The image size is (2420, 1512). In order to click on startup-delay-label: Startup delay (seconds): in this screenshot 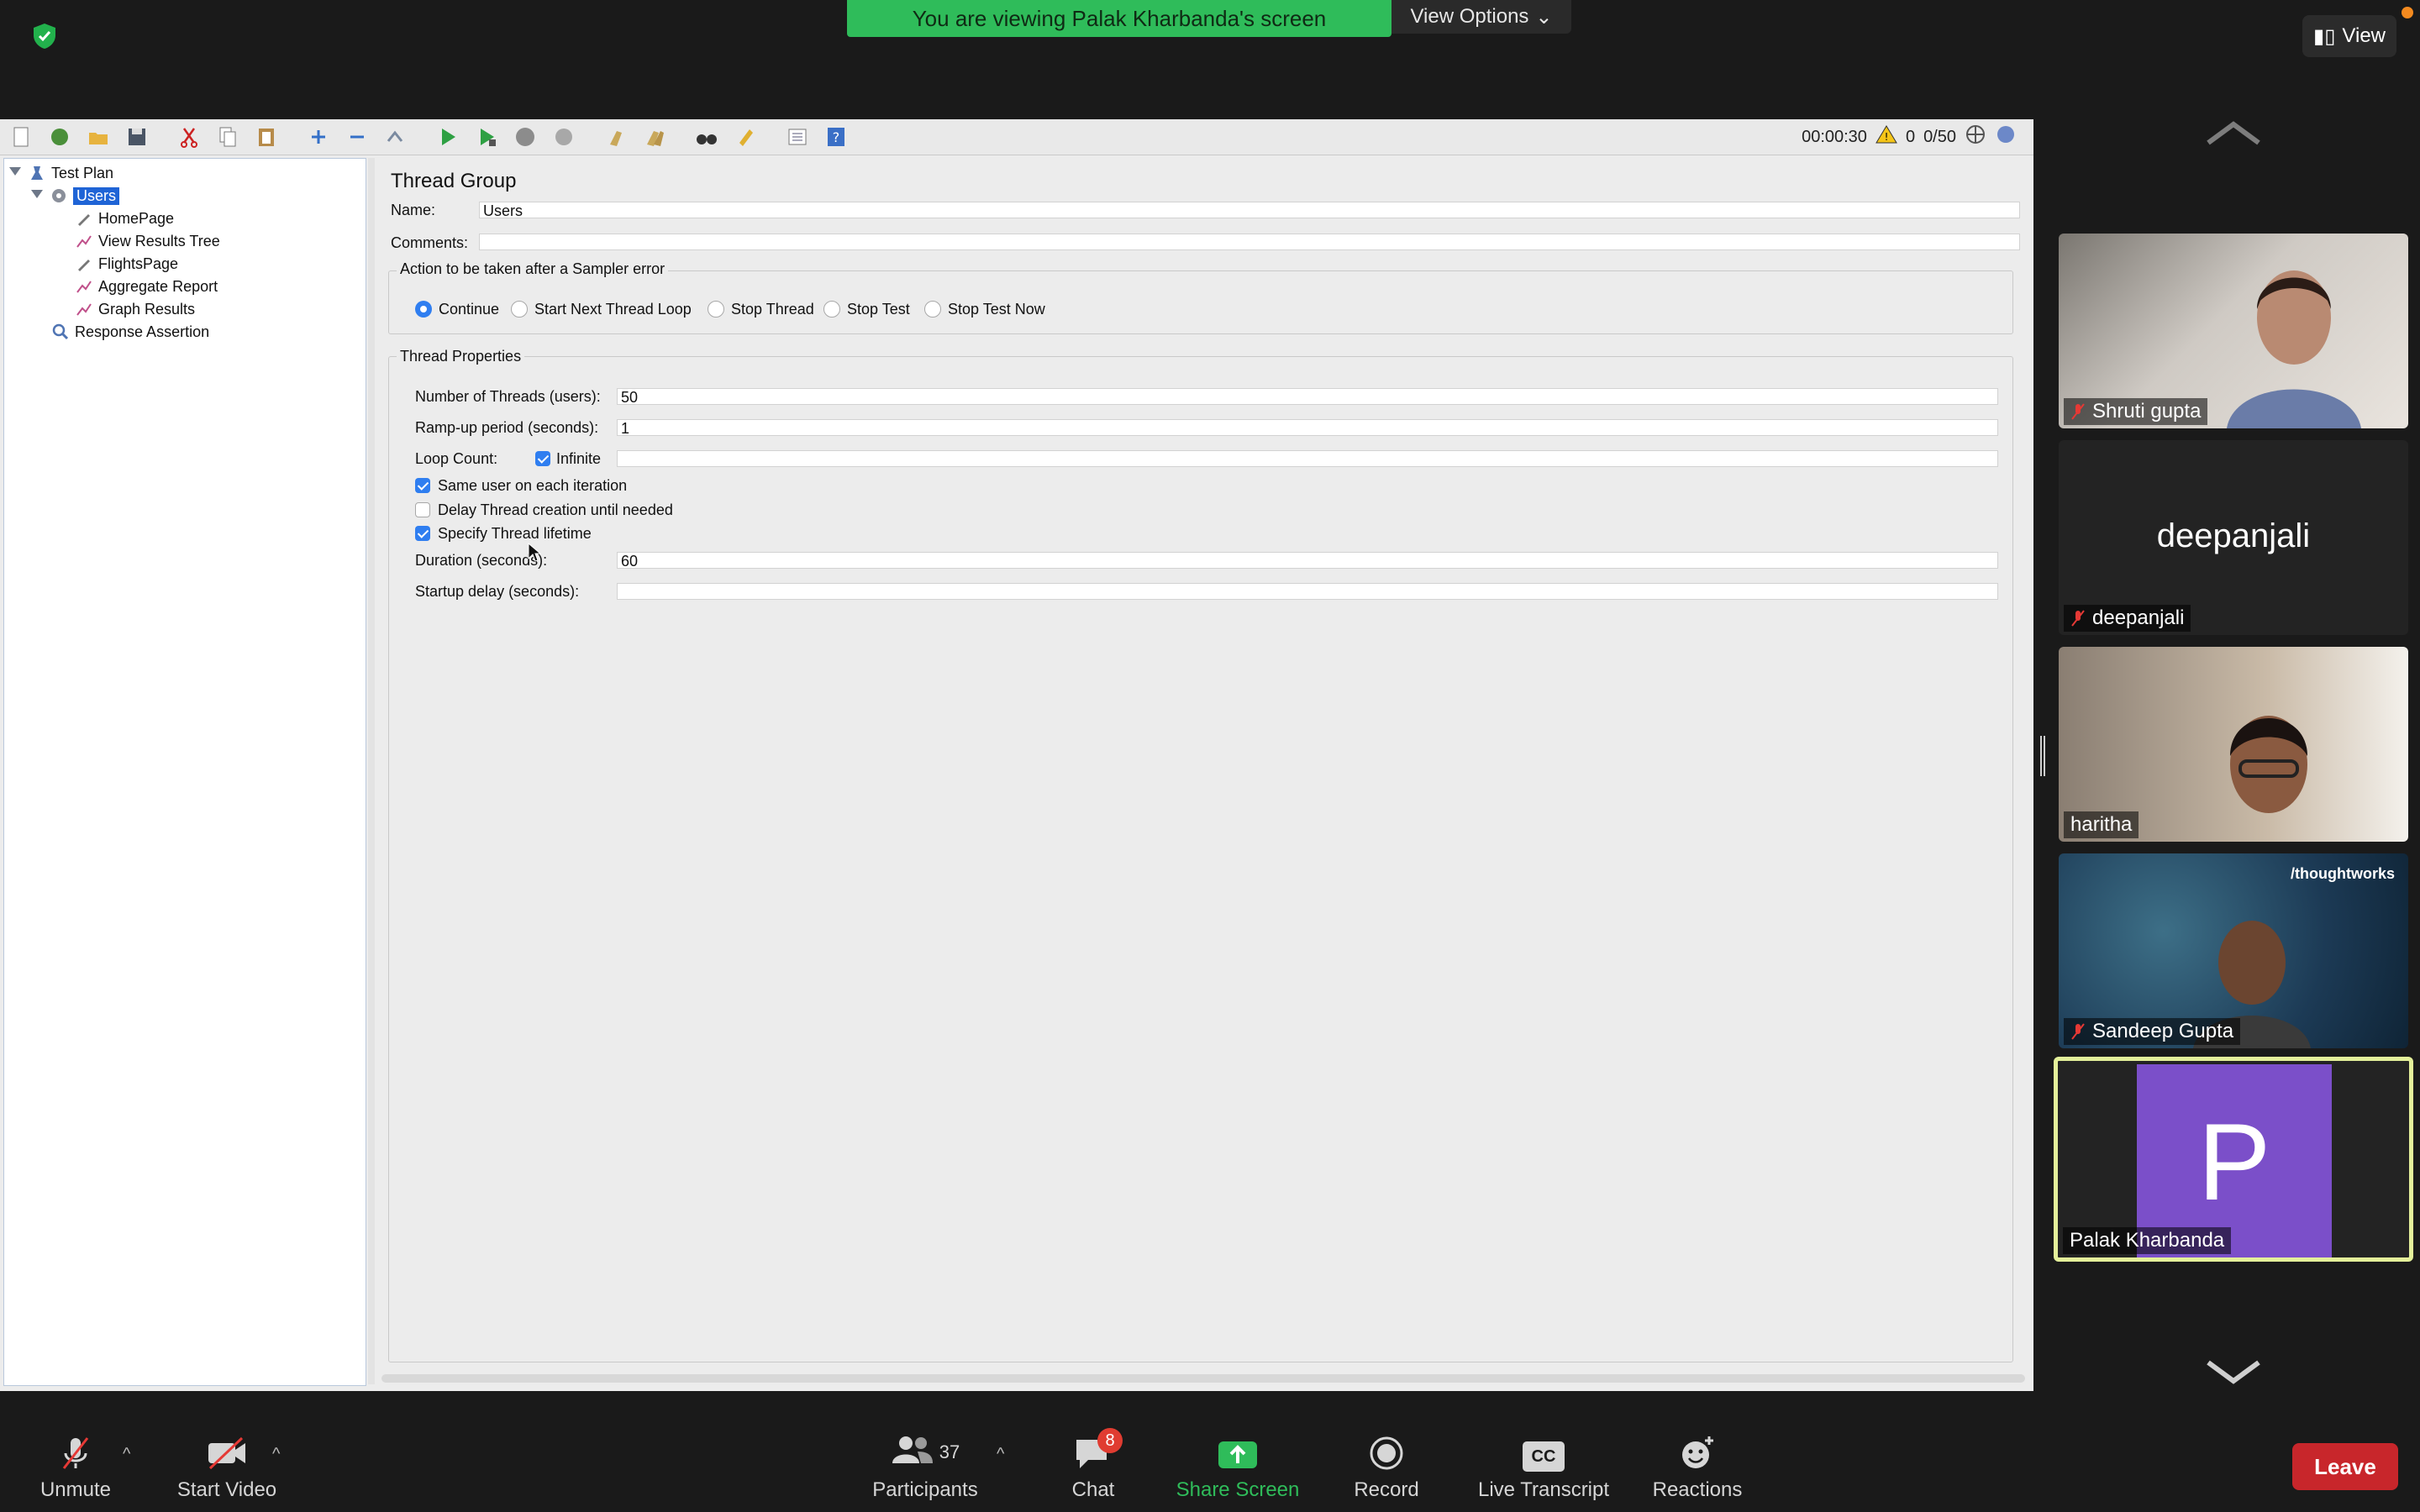, I will do `click(497, 591)`.